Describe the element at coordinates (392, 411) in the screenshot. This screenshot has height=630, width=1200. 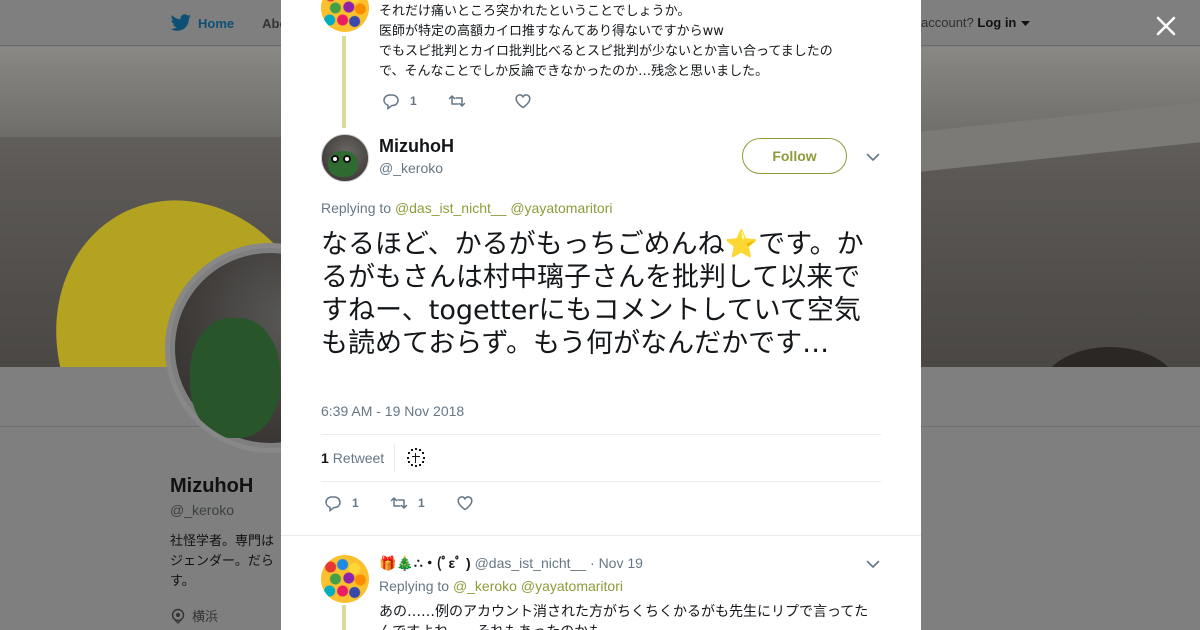
I see `tweet-timestamp: 6:39 AM - 19 Nov 2018` at that location.